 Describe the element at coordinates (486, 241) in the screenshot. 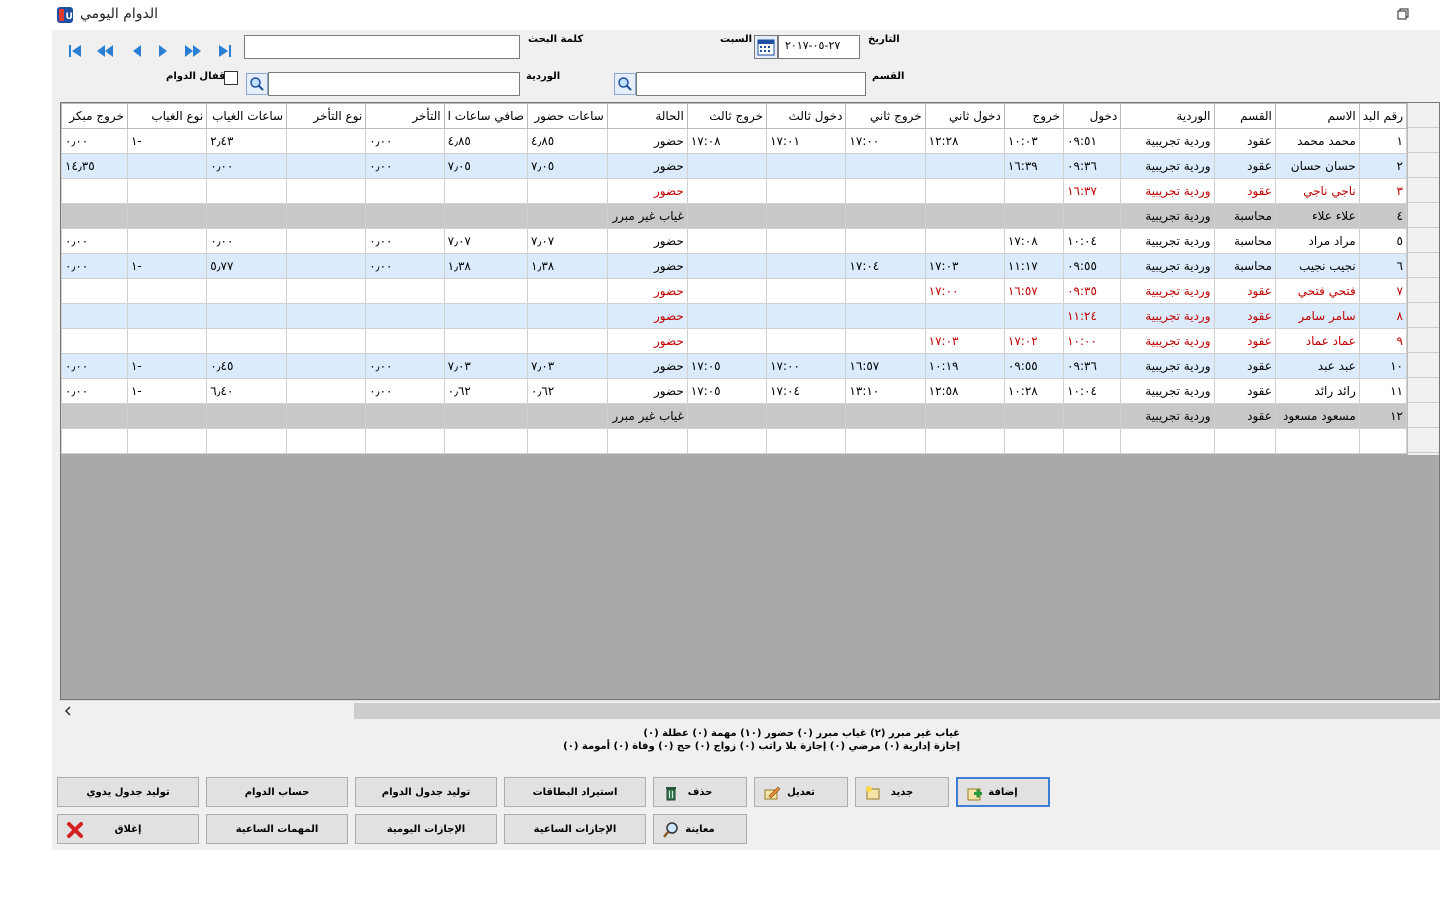

I see `table-cell: ٧٫٠٧` at that location.